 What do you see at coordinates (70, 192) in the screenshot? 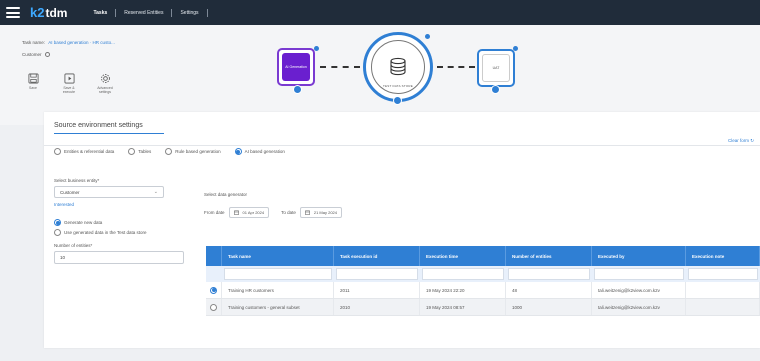
I see `business-entity-value: Customer` at bounding box center [70, 192].